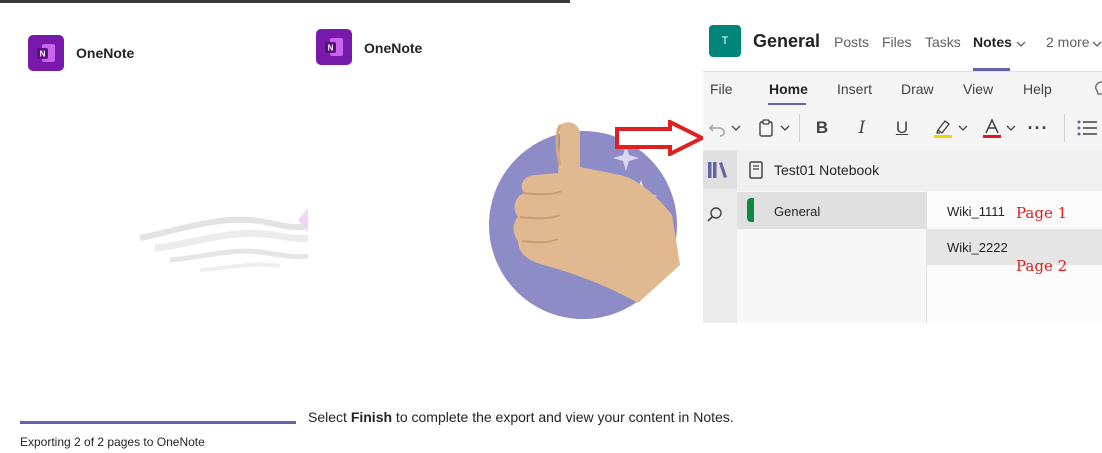  I want to click on page-label: Wiki_1111, so click(976, 211).